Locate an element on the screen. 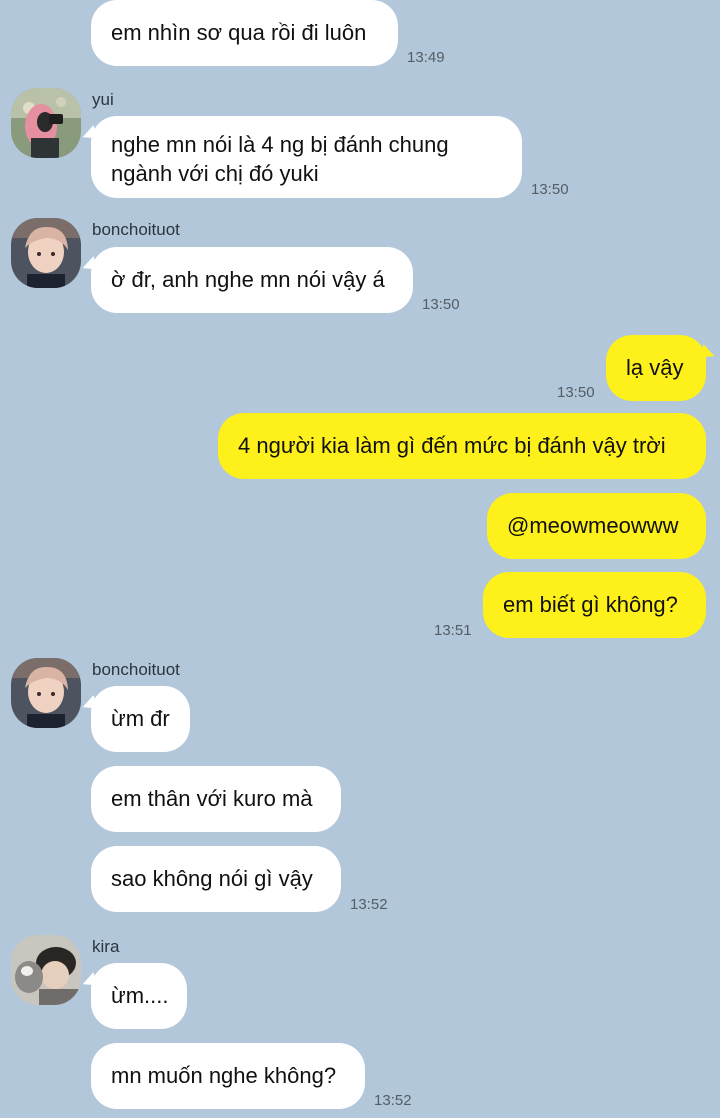 The width and height of the screenshot is (720, 1118). message-text: em thân với kuro mà is located at coordinates (212, 798).